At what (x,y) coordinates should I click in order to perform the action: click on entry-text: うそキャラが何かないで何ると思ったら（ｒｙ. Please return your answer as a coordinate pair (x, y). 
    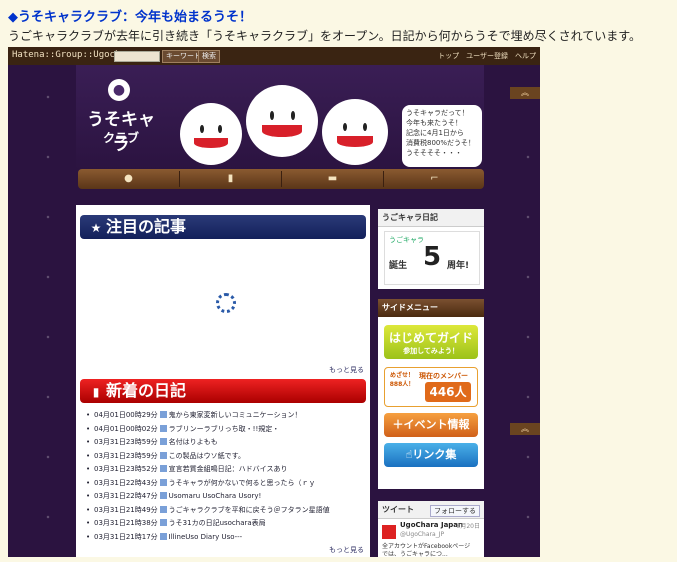
    Looking at the image, I should click on (242, 483).